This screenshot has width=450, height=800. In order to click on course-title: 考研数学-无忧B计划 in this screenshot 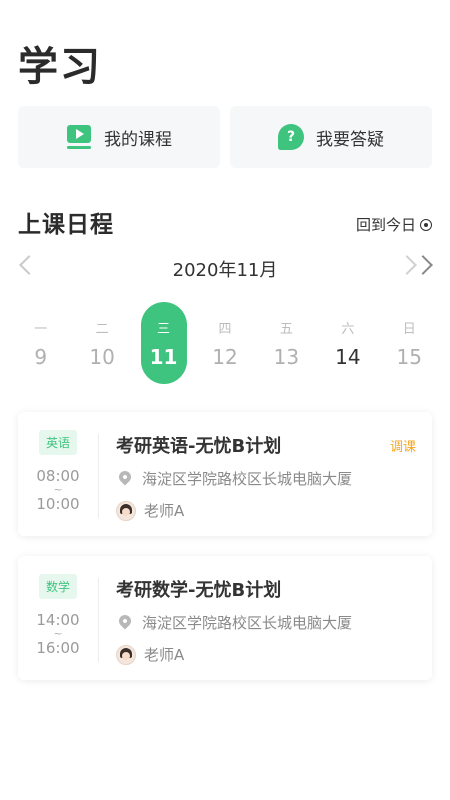, I will do `click(199, 590)`.